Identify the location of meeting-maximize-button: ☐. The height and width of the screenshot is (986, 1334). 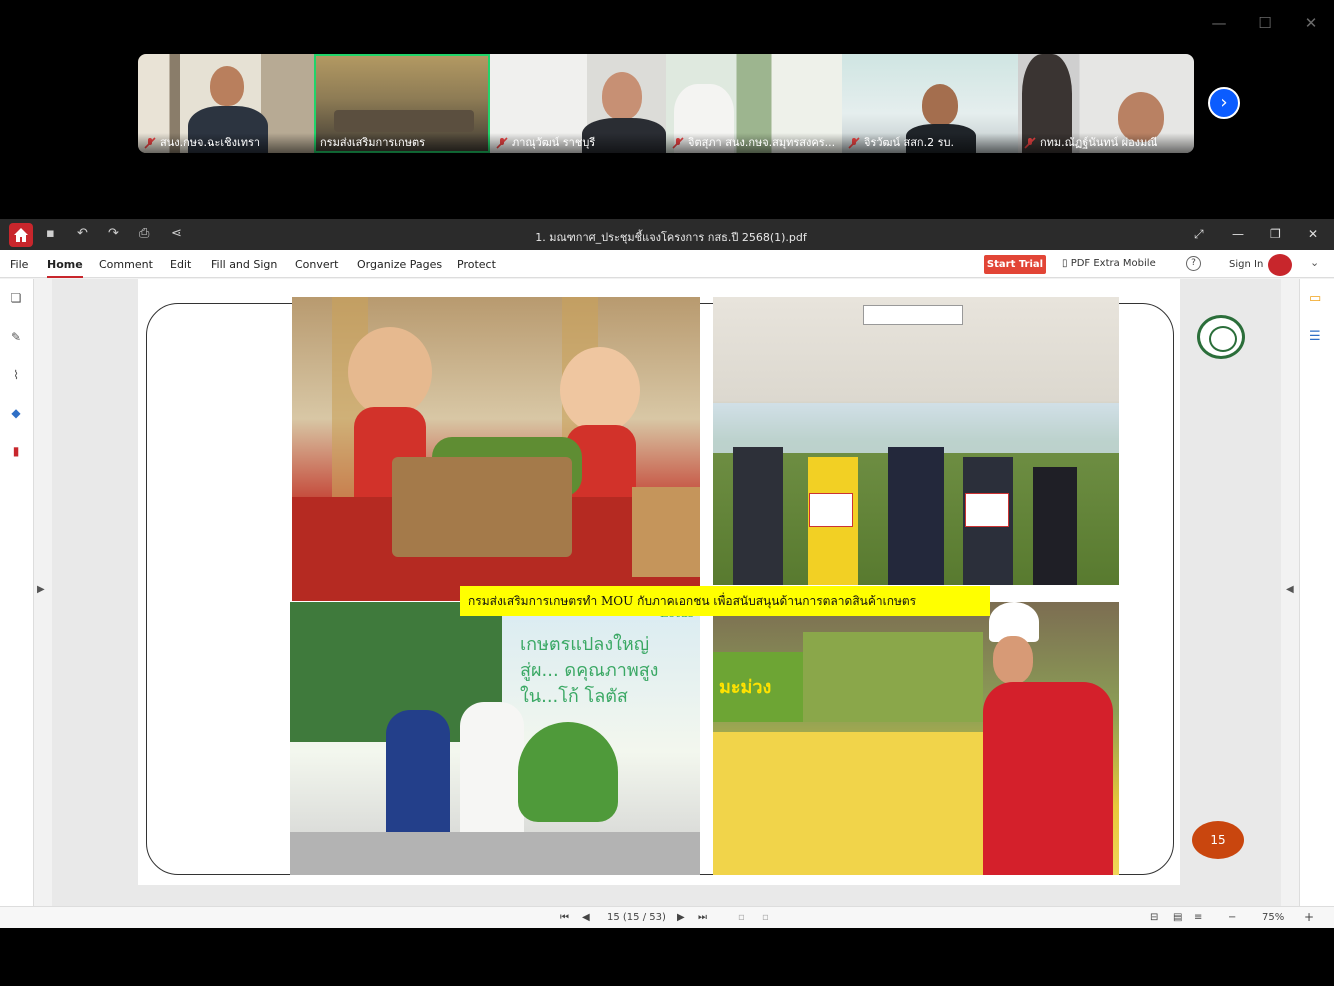
(1265, 23).